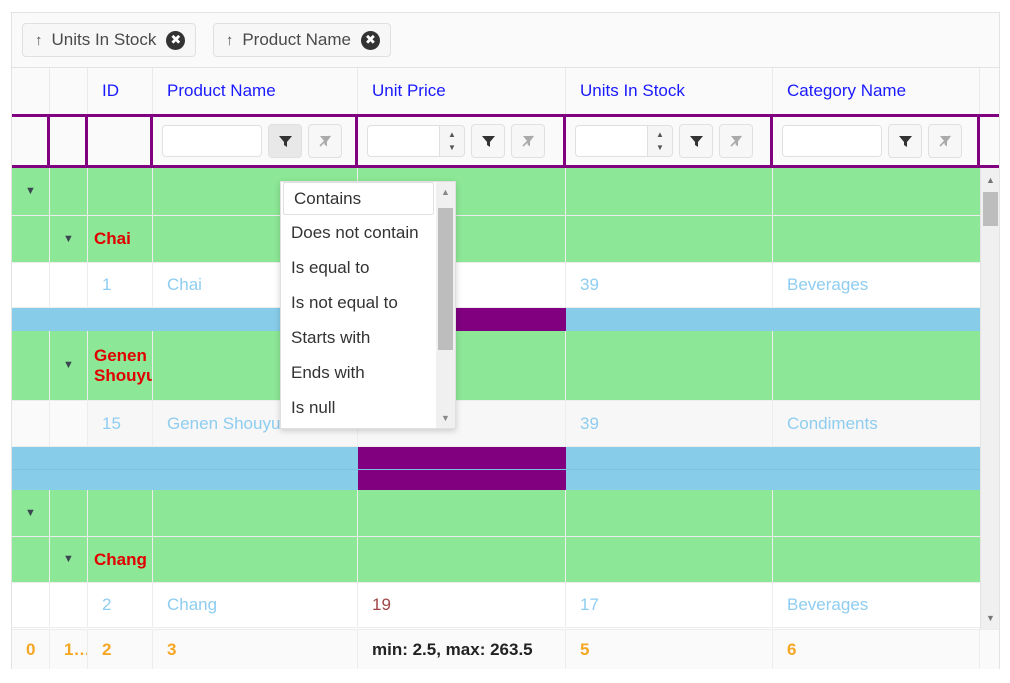  What do you see at coordinates (109, 40) in the screenshot?
I see `sort-chip-units-in-stock: ↑ Units In Stock ✖` at bounding box center [109, 40].